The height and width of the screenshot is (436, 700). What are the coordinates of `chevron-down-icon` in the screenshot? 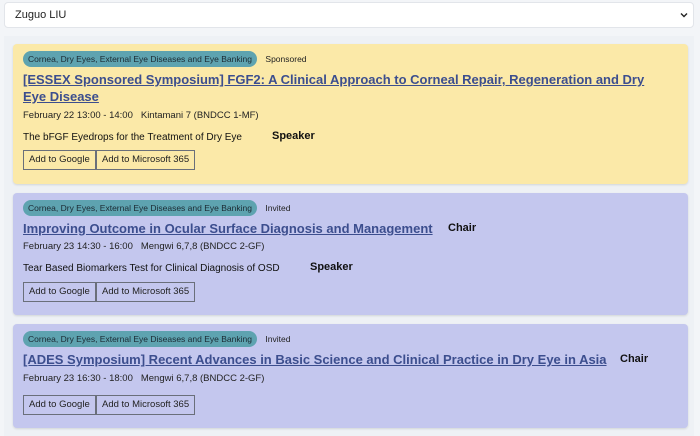 It's located at (684, 15).